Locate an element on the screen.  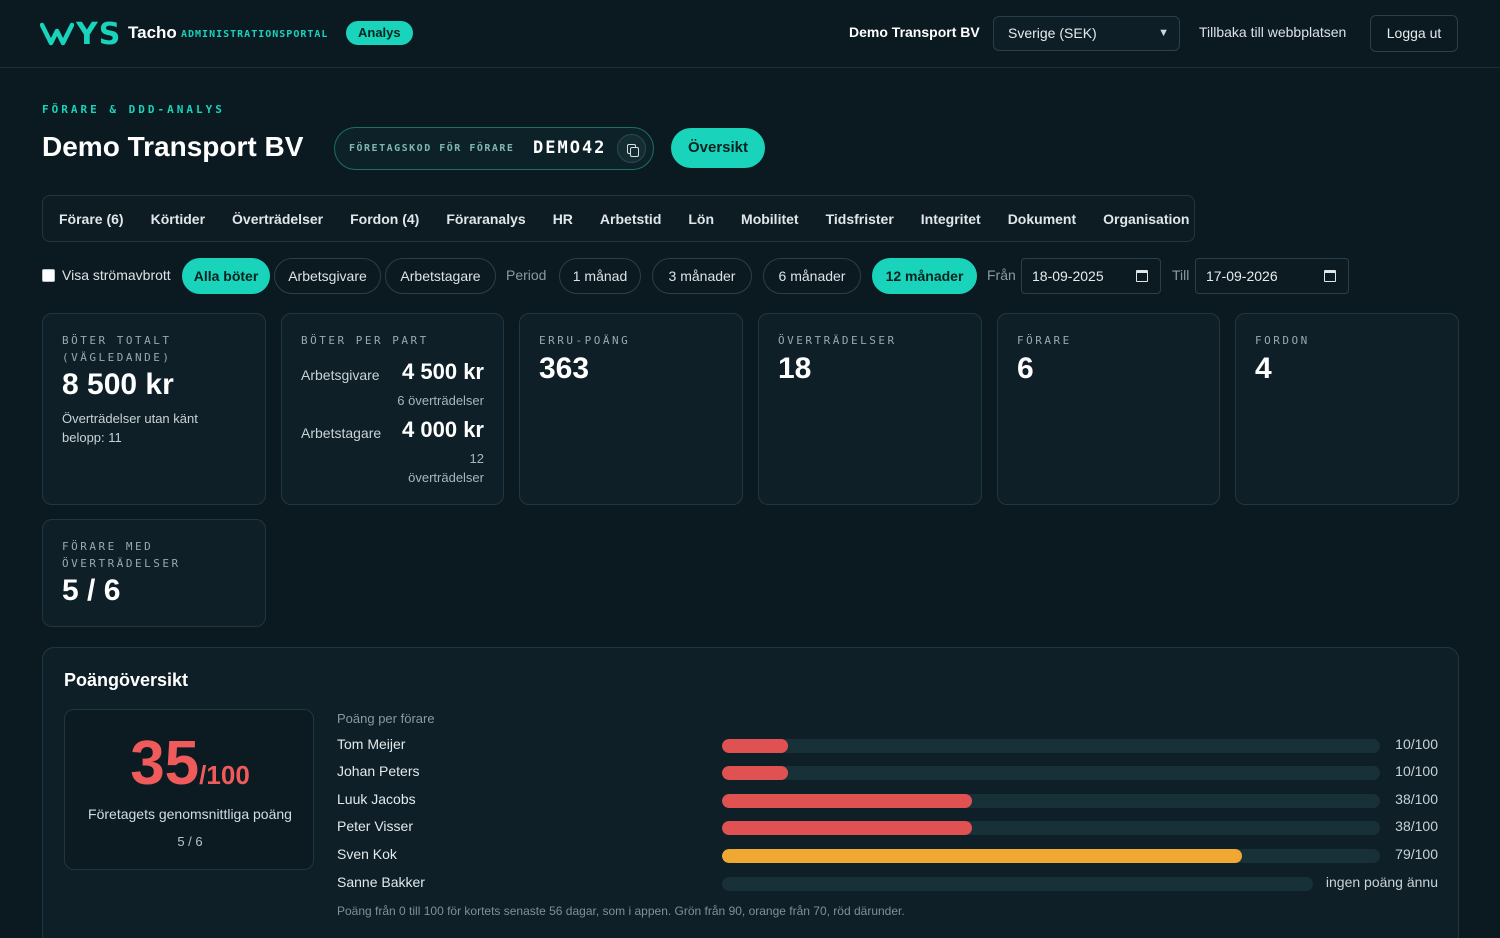
tab-deadlines: Tidsfrister is located at coordinates (860, 219).